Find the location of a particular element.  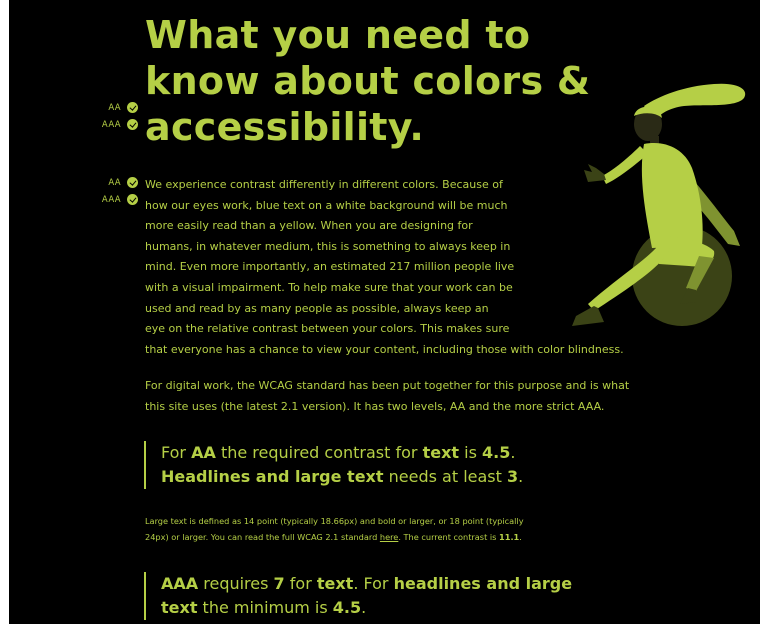

note-text: . The current contrast is is located at coordinates (449, 536).